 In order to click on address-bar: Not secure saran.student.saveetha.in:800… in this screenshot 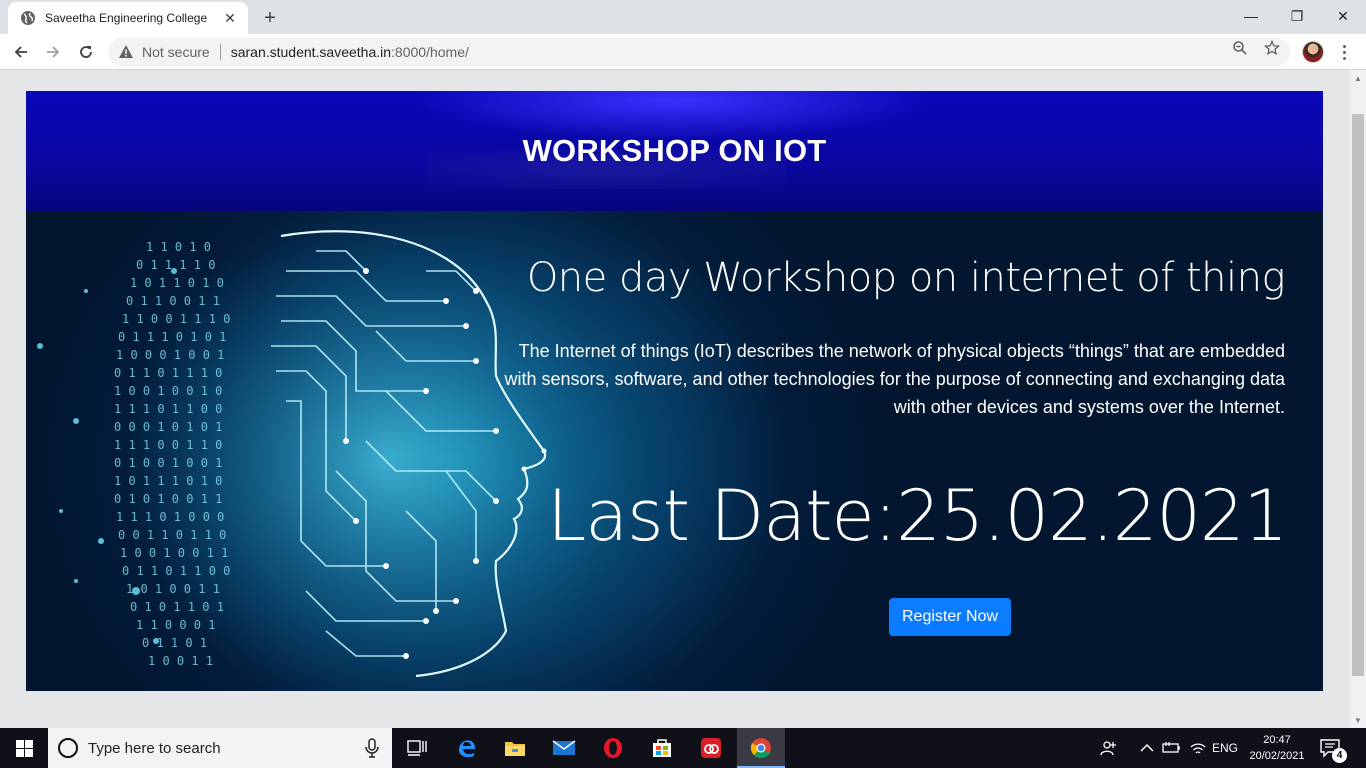, I will do `click(699, 52)`.